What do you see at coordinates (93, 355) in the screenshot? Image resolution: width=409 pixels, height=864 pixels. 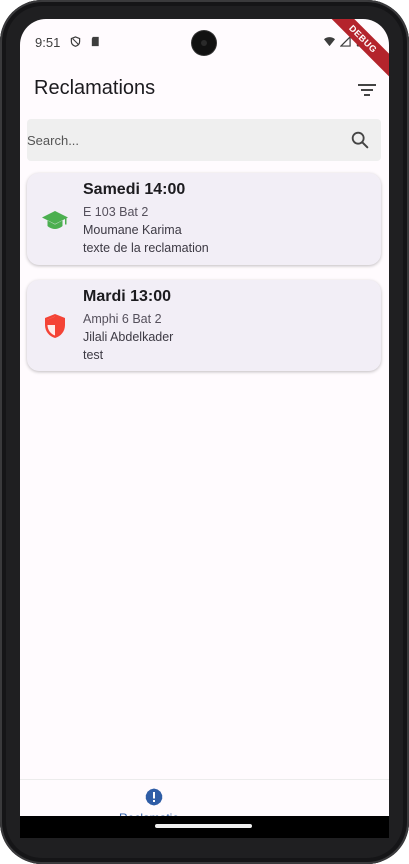 I see `card-text: test` at bounding box center [93, 355].